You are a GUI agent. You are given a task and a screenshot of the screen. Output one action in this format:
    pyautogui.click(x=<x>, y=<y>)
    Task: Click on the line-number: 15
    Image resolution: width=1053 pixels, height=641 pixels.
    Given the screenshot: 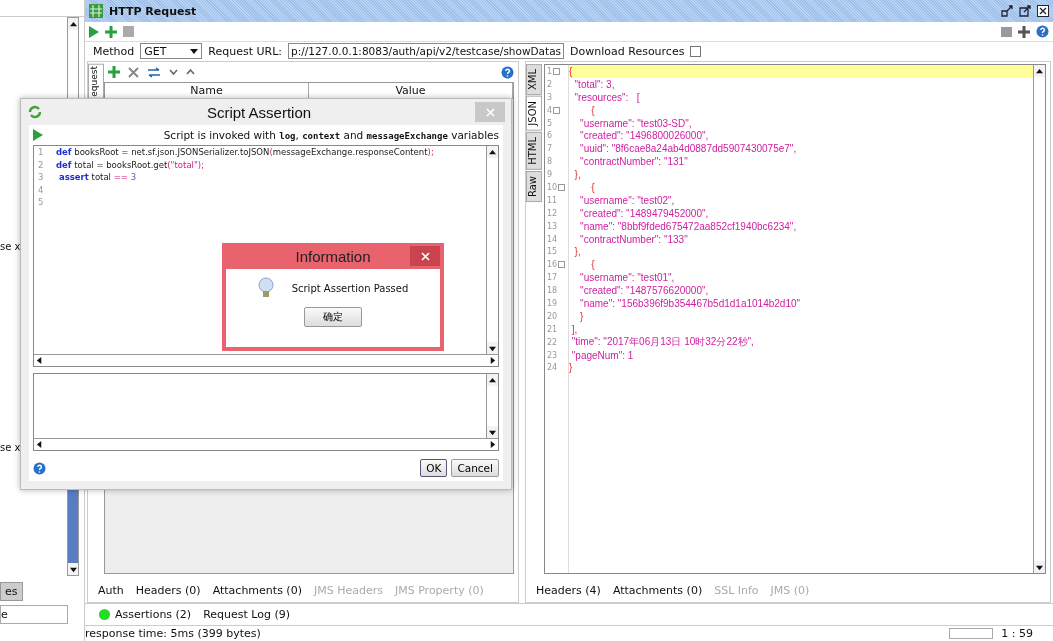 What is the action you would take?
    pyautogui.click(x=552, y=252)
    